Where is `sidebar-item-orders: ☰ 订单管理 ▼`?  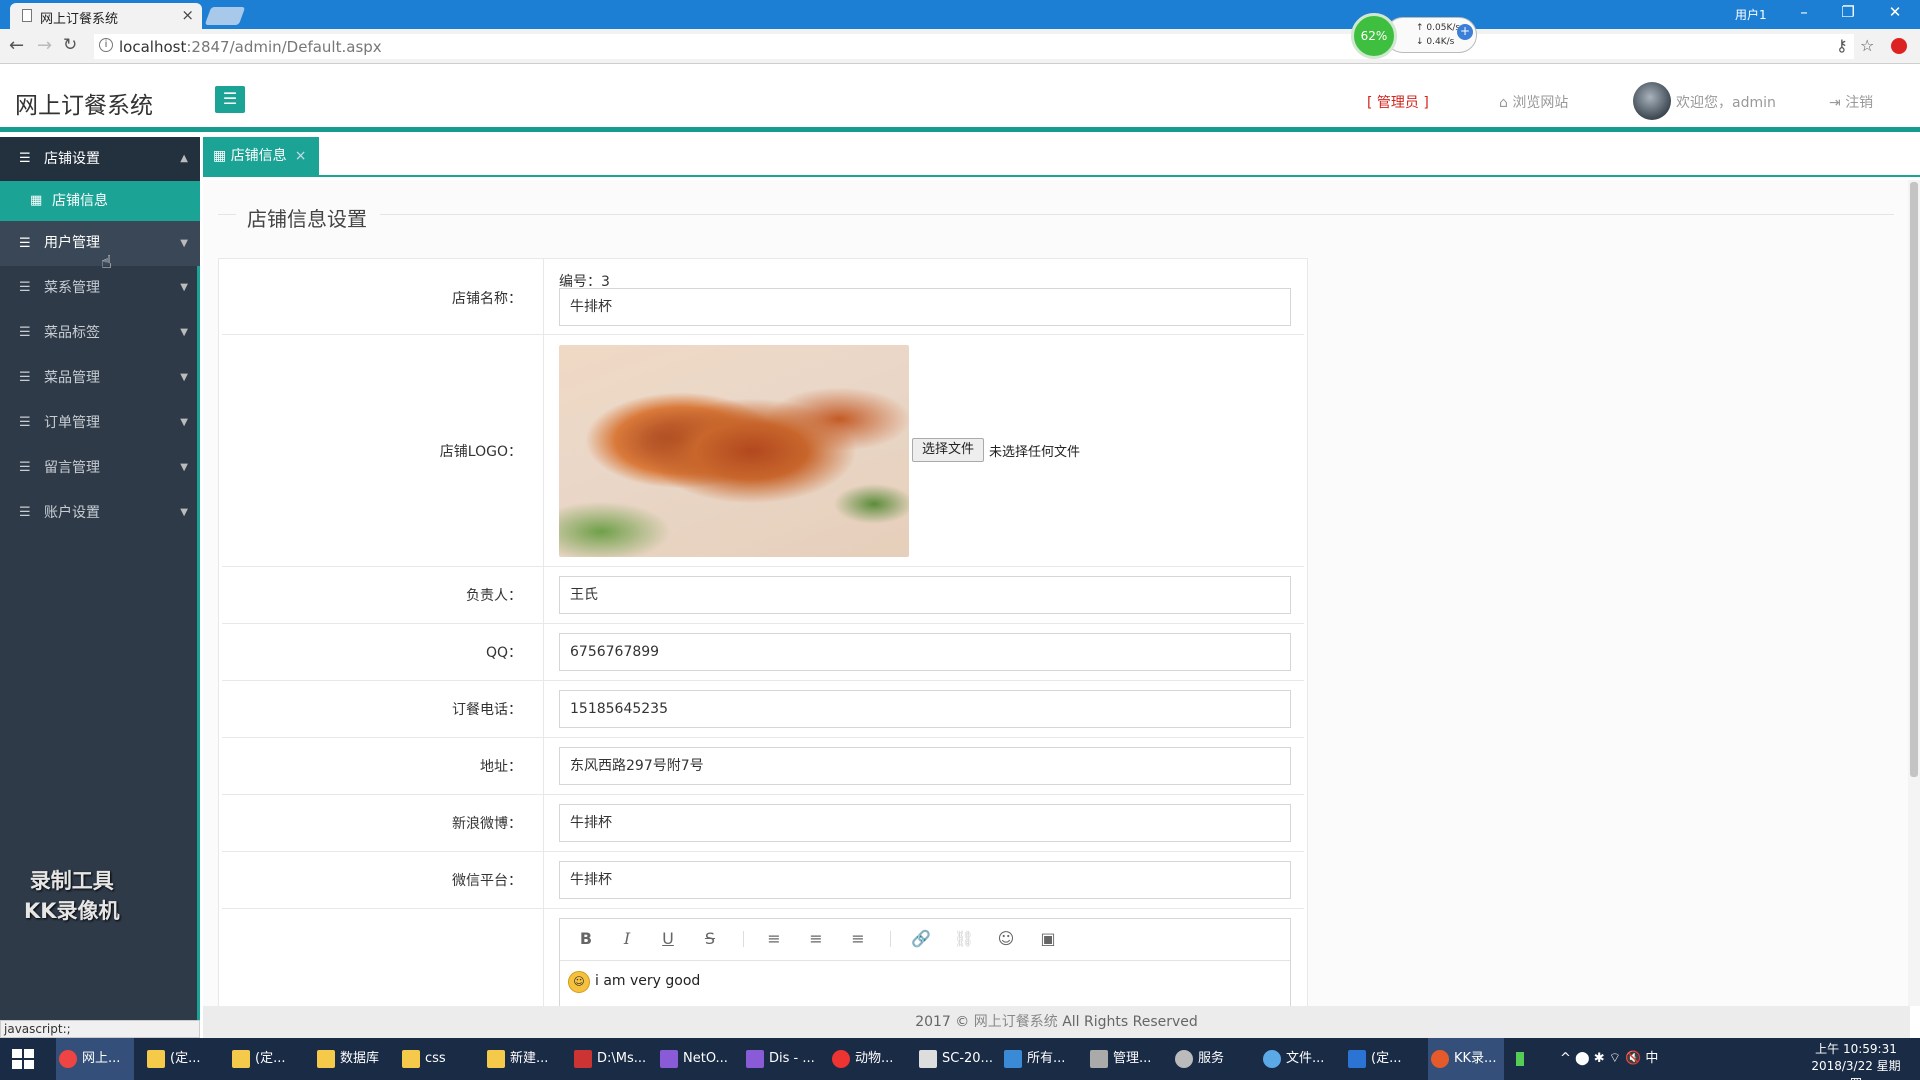
sidebar-item-orders: ☰ 订单管理 ▼ is located at coordinates (100, 423).